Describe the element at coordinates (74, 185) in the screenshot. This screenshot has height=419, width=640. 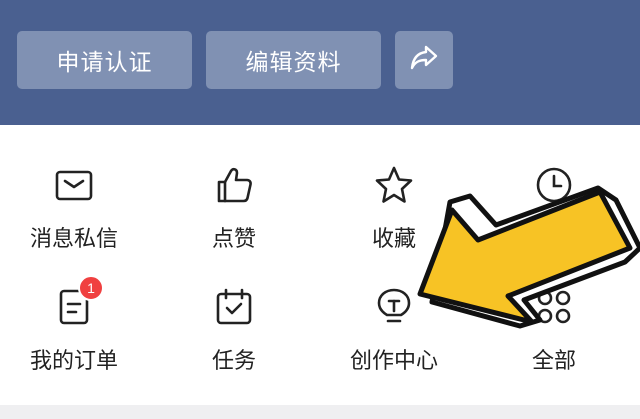
I see `message-envelope-icon` at that location.